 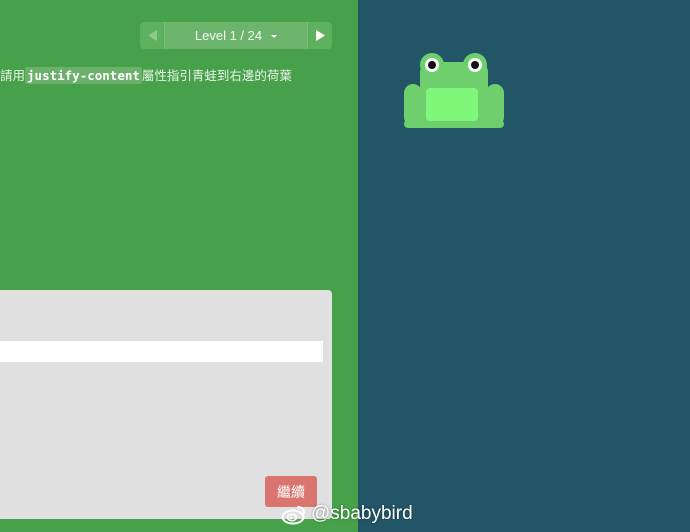 I want to click on level-navigation: Level 1 / 24, so click(x=236, y=35).